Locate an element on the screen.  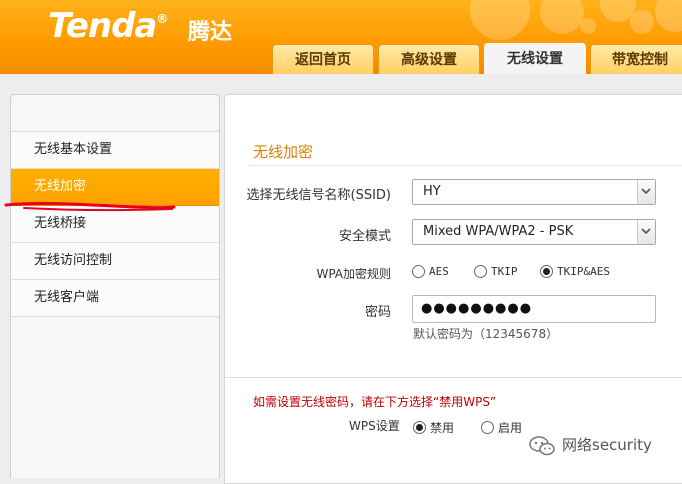
wpa-tkip-radio: TKIP is located at coordinates (496, 271).